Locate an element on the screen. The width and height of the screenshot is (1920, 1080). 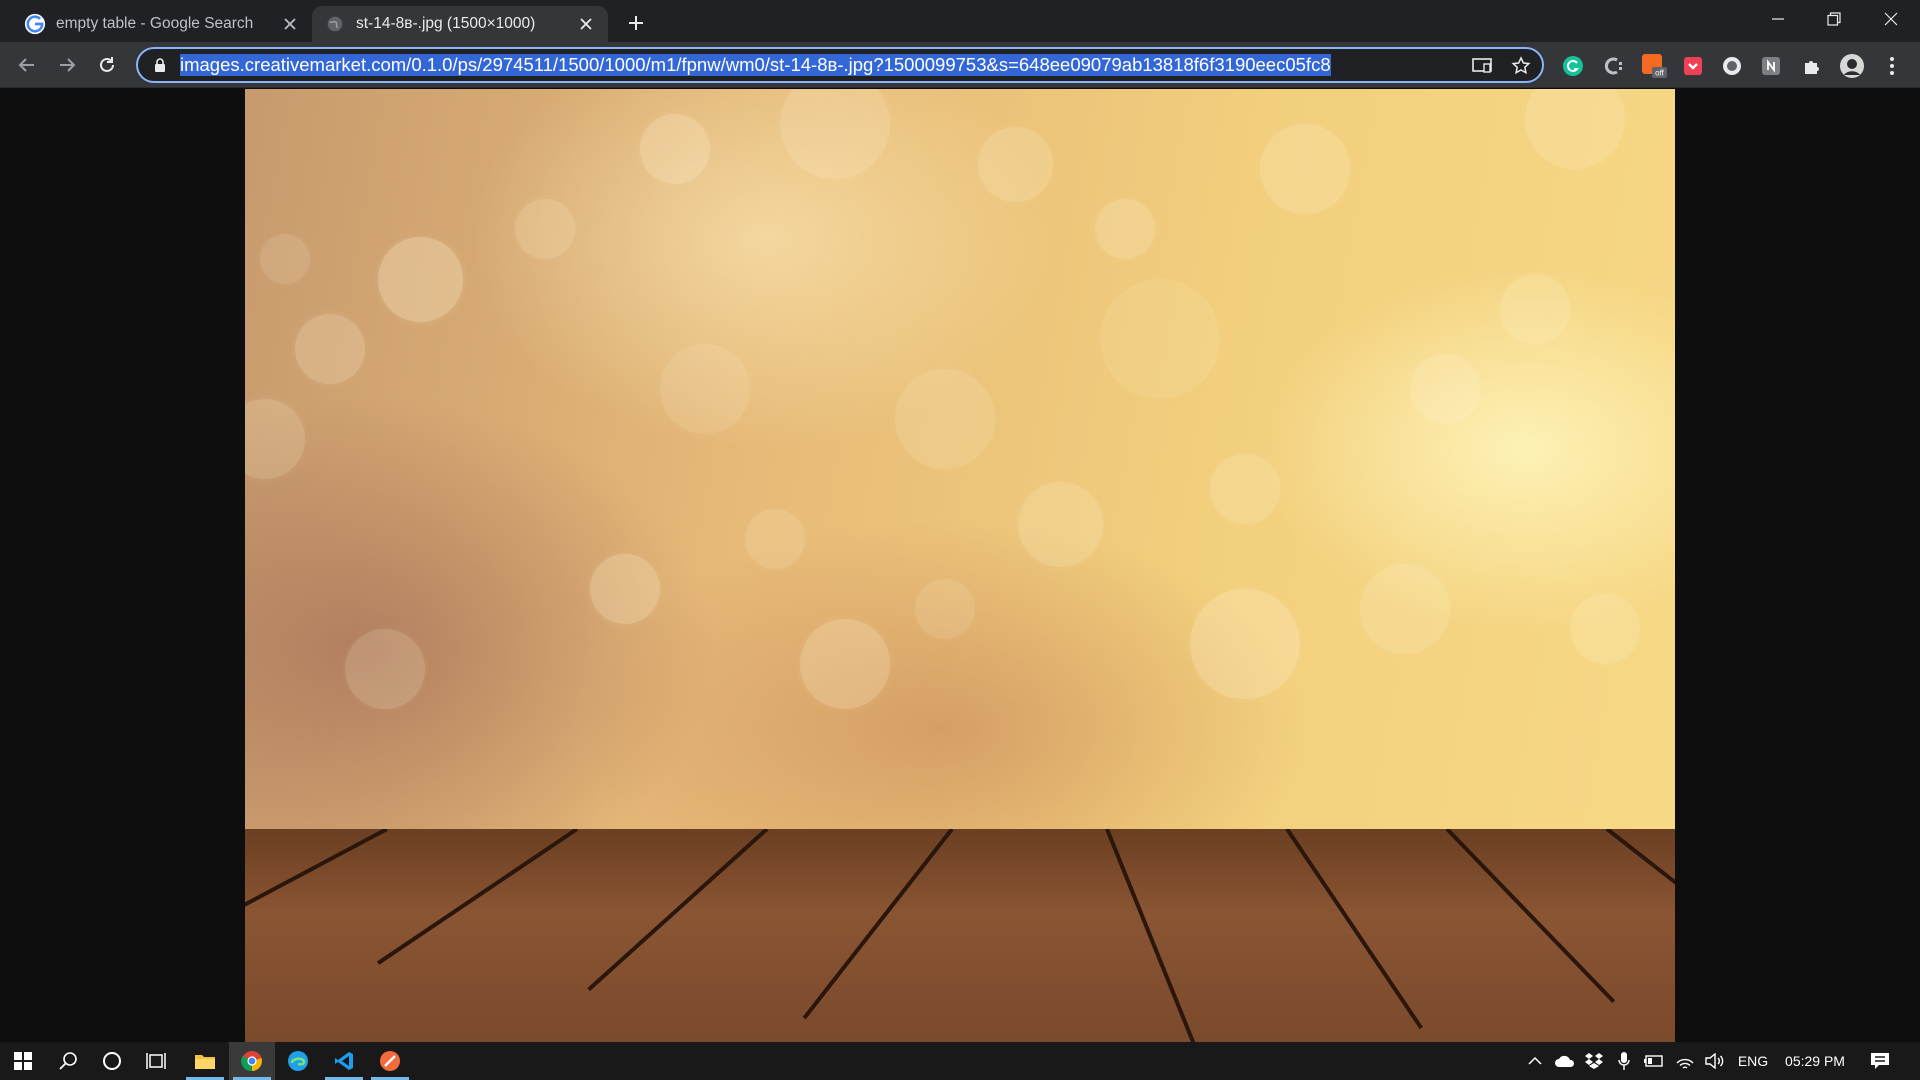
lock-icon is located at coordinates (160, 65).